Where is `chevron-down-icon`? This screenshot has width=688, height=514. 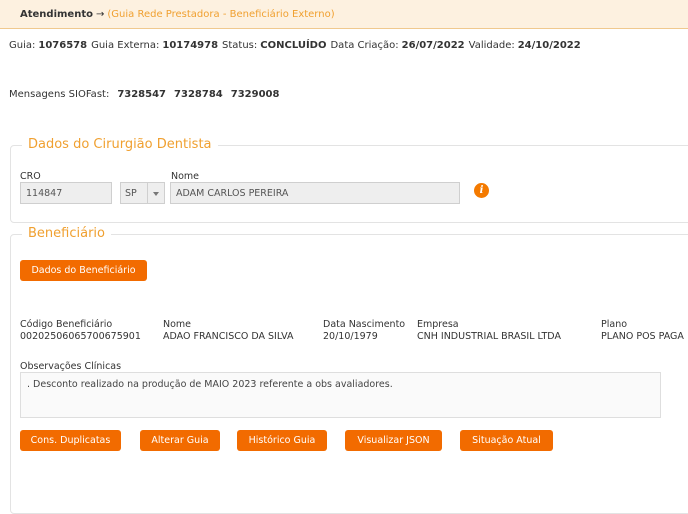 chevron-down-icon is located at coordinates (156, 194).